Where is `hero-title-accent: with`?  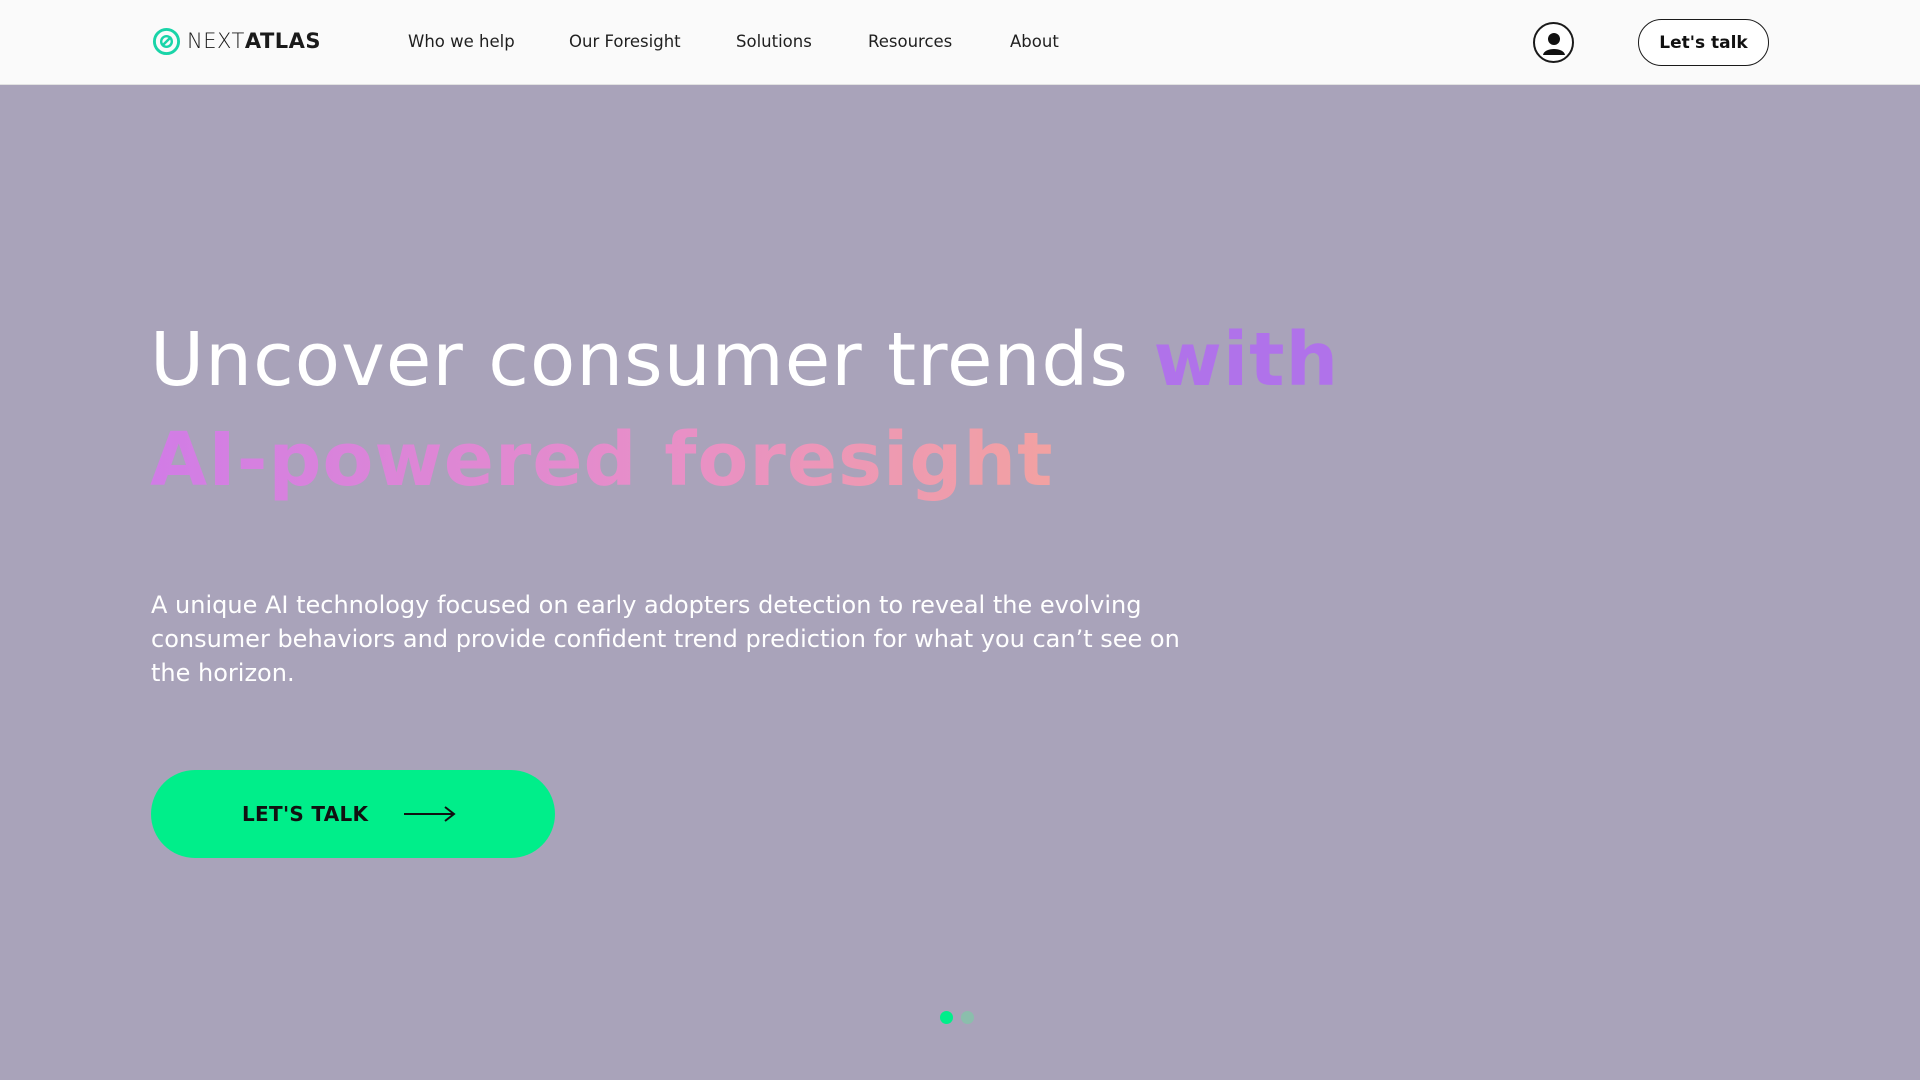 hero-title-accent: with is located at coordinates (1246, 360).